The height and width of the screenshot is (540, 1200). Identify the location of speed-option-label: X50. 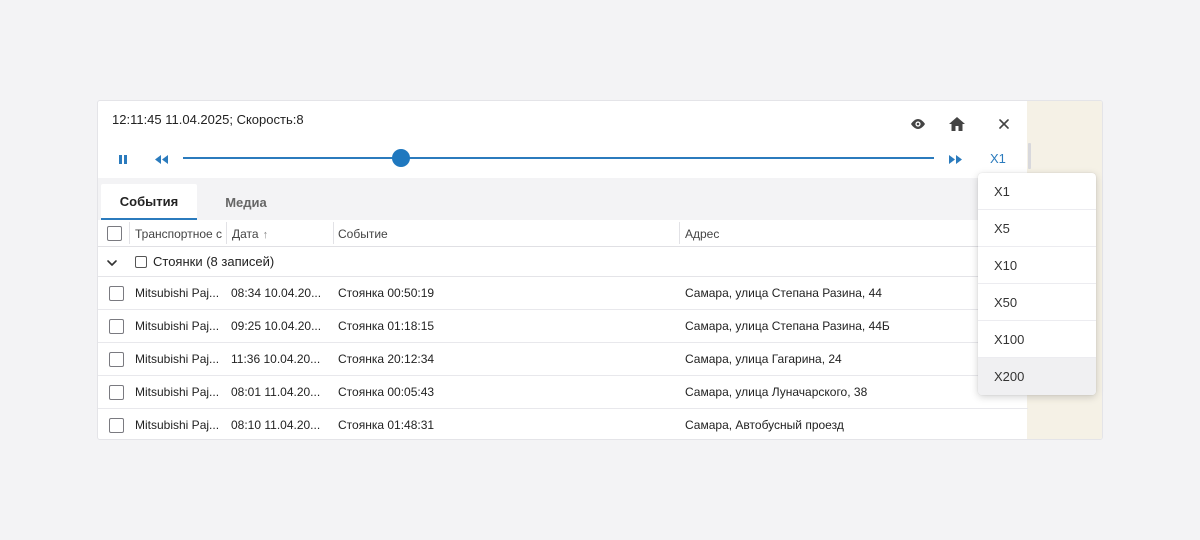
(1006, 302).